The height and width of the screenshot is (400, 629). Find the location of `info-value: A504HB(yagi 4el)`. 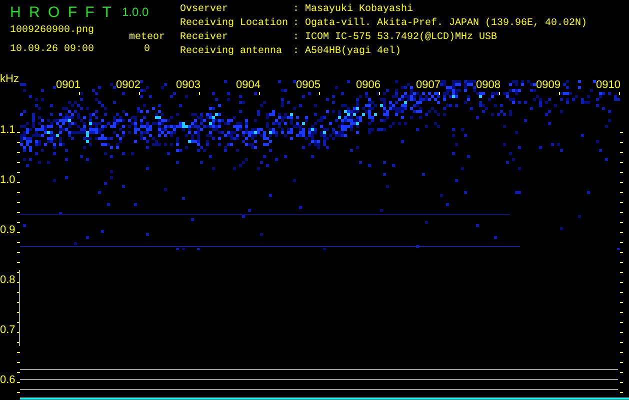

info-value: A504HB(yagi 4el) is located at coordinates (353, 52).